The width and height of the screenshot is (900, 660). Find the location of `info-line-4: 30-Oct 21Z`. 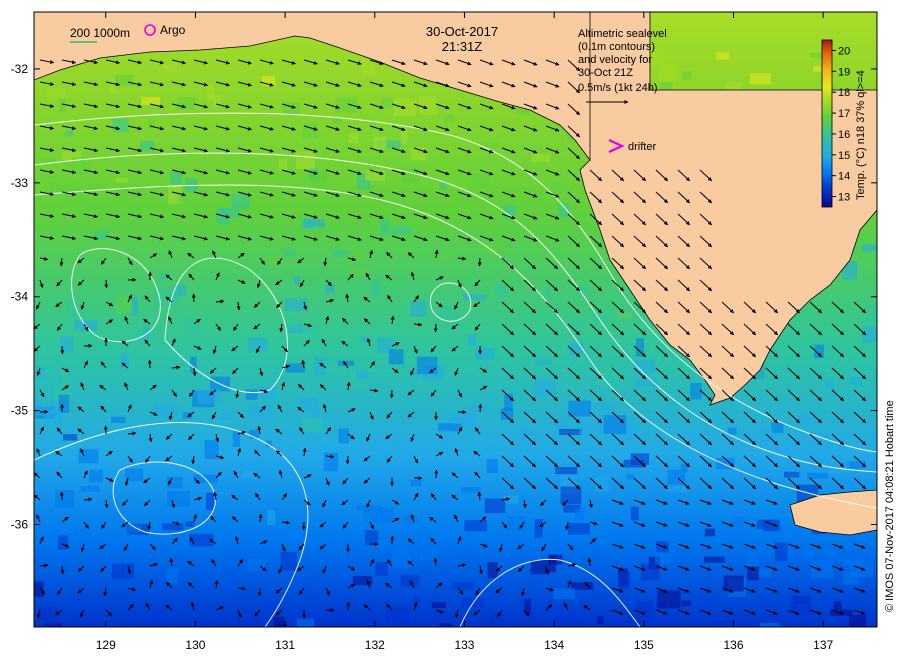

info-line-4: 30-Oct 21Z is located at coordinates (605, 73).